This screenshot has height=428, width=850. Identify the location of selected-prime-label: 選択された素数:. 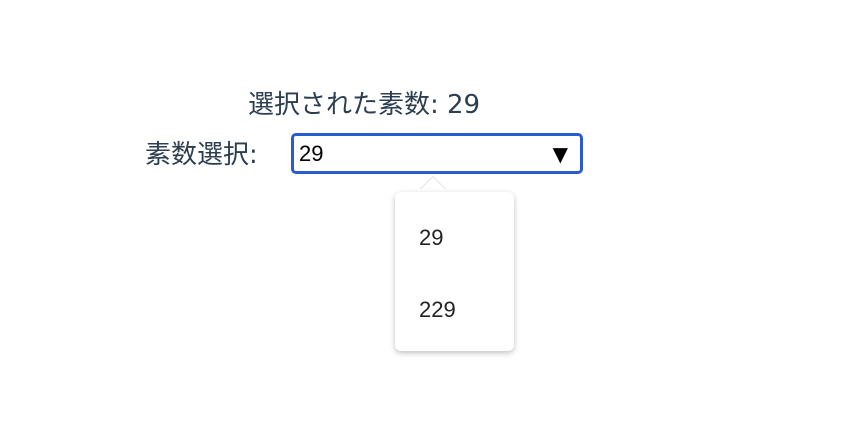
(343, 105).